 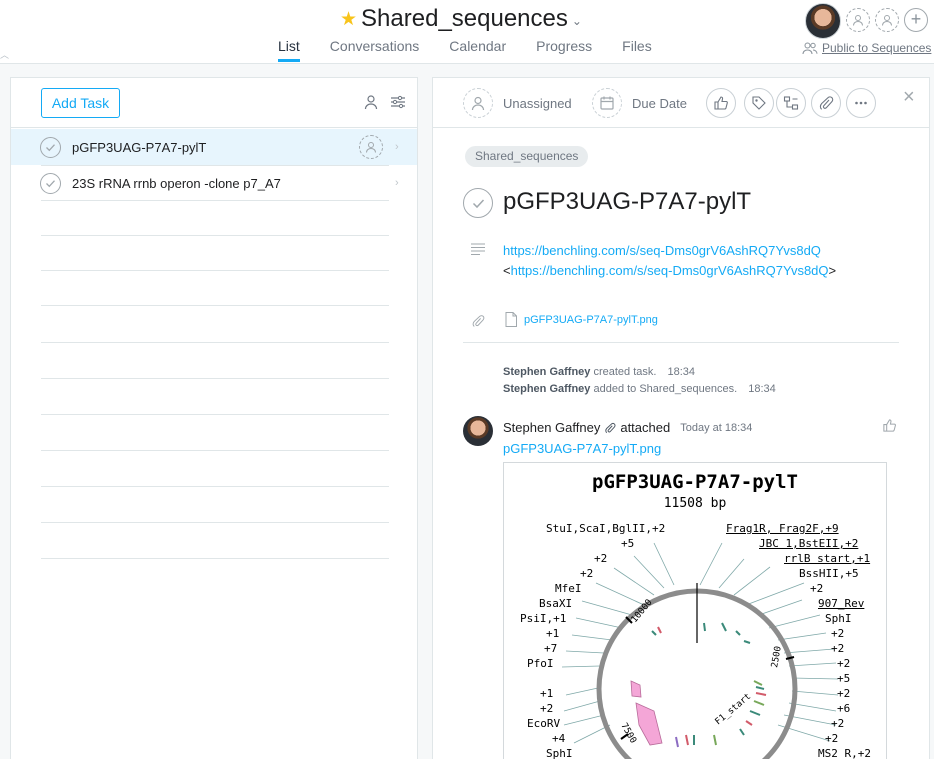 What do you see at coordinates (80, 103) in the screenshot?
I see `add-task-button: Add Task` at bounding box center [80, 103].